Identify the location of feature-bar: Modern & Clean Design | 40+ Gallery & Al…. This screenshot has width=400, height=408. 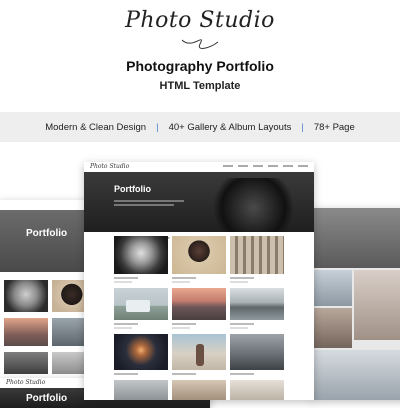
(200, 127).